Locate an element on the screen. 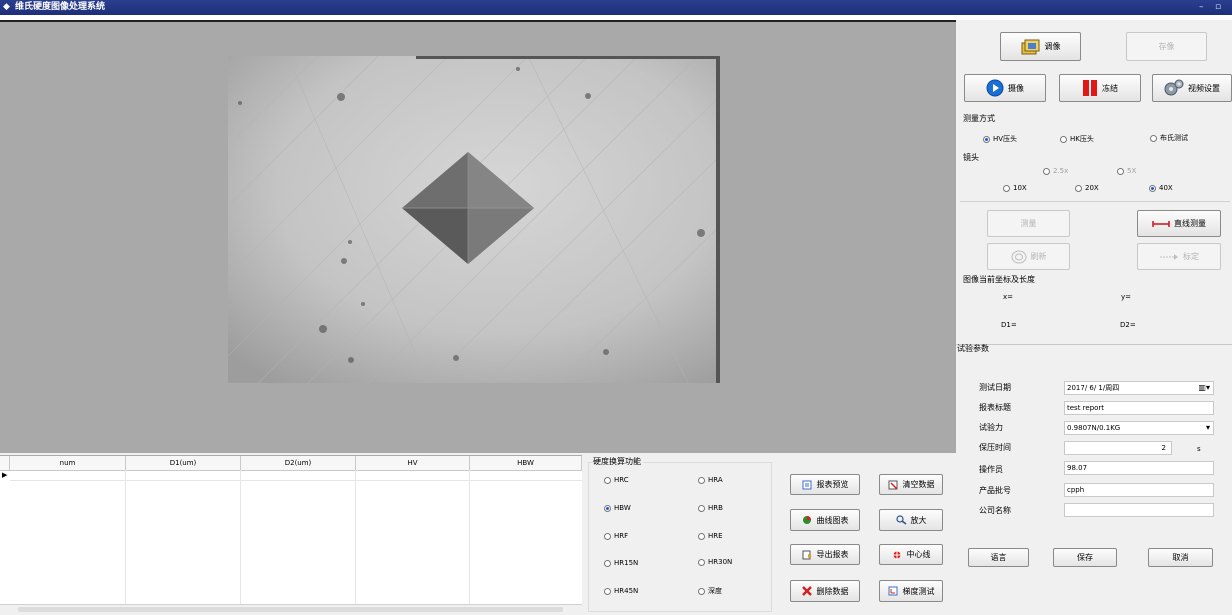  radio-lens-5x: 5X is located at coordinates (1126, 171).